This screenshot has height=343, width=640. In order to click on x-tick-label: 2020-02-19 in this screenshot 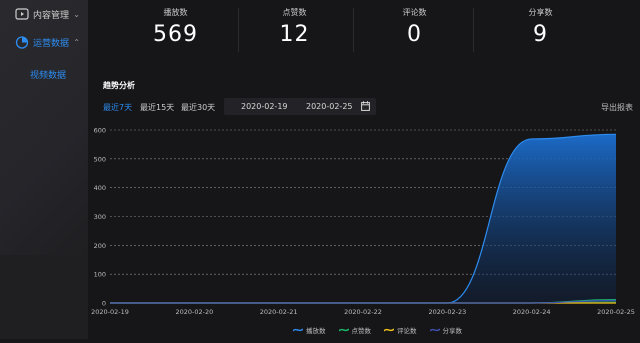, I will do `click(110, 312)`.